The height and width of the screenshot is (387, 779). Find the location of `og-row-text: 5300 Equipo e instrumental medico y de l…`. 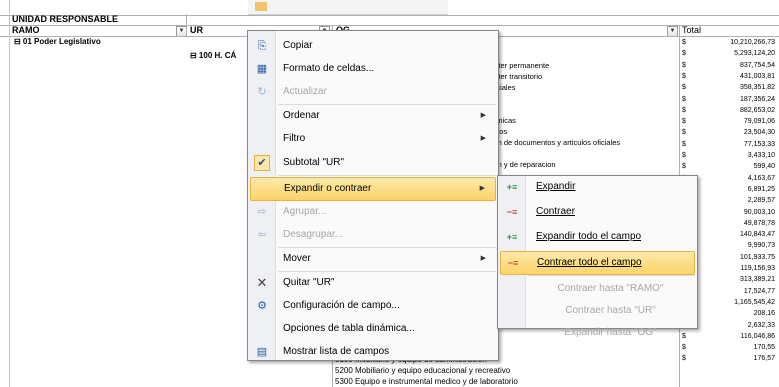

og-row-text: 5300 Equipo e instrumental medico y de l… is located at coordinates (426, 381).